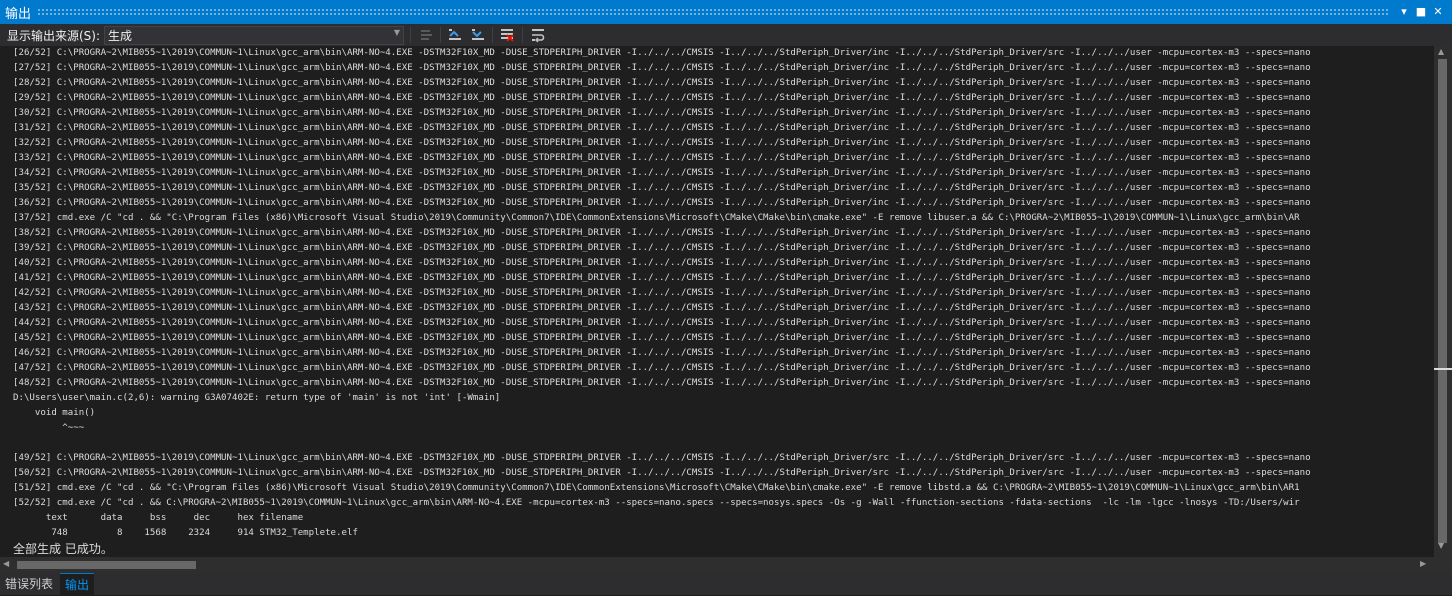 The width and height of the screenshot is (1452, 596). What do you see at coordinates (726, 35) in the screenshot?
I see `output-toolbar: 显示输出来源(S): 生成 ▼` at bounding box center [726, 35].